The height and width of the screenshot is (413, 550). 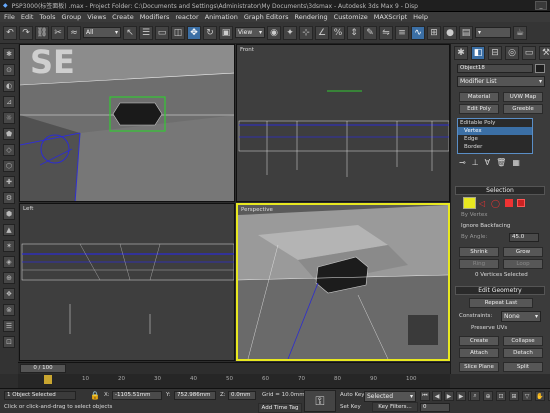 What do you see at coordinates (524, 237) in the screenshot?
I see `angle-value-field: 45.0` at bounding box center [524, 237].